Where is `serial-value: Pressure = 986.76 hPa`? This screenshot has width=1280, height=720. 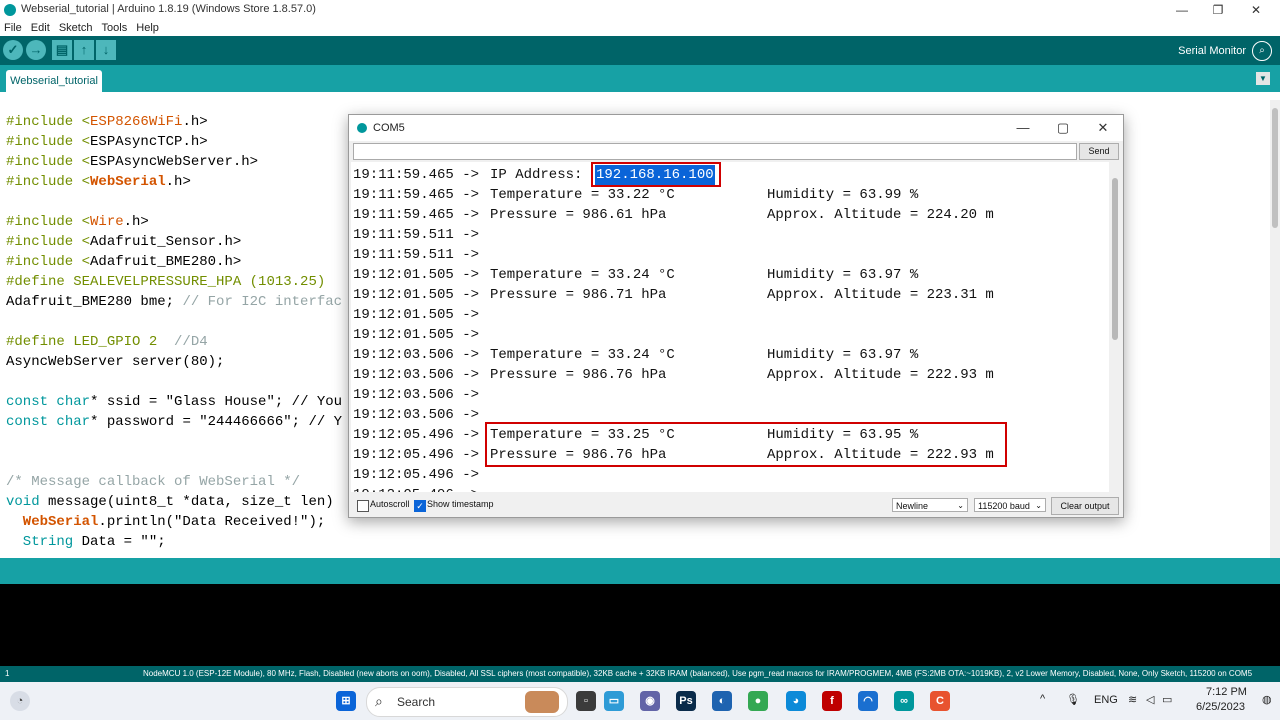
serial-value: Pressure = 986.76 hPa is located at coordinates (578, 375).